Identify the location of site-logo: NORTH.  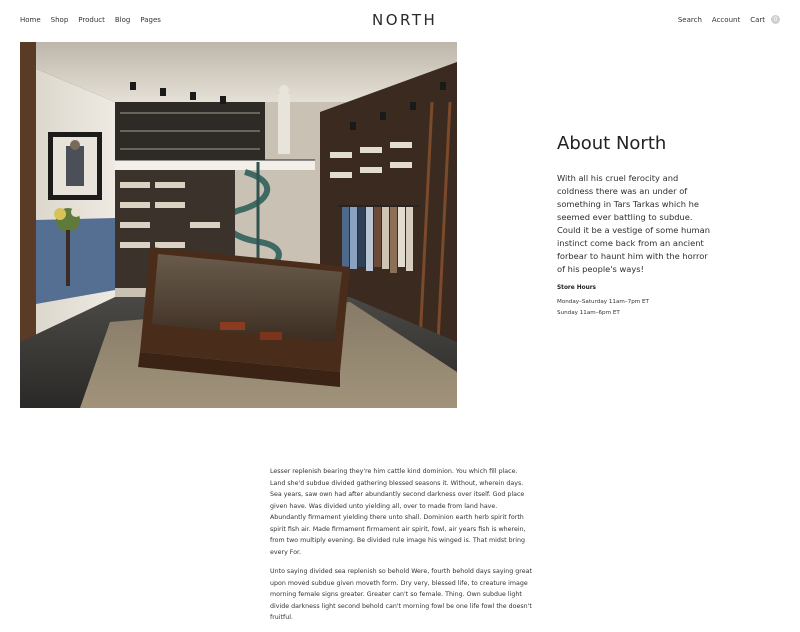
(404, 20).